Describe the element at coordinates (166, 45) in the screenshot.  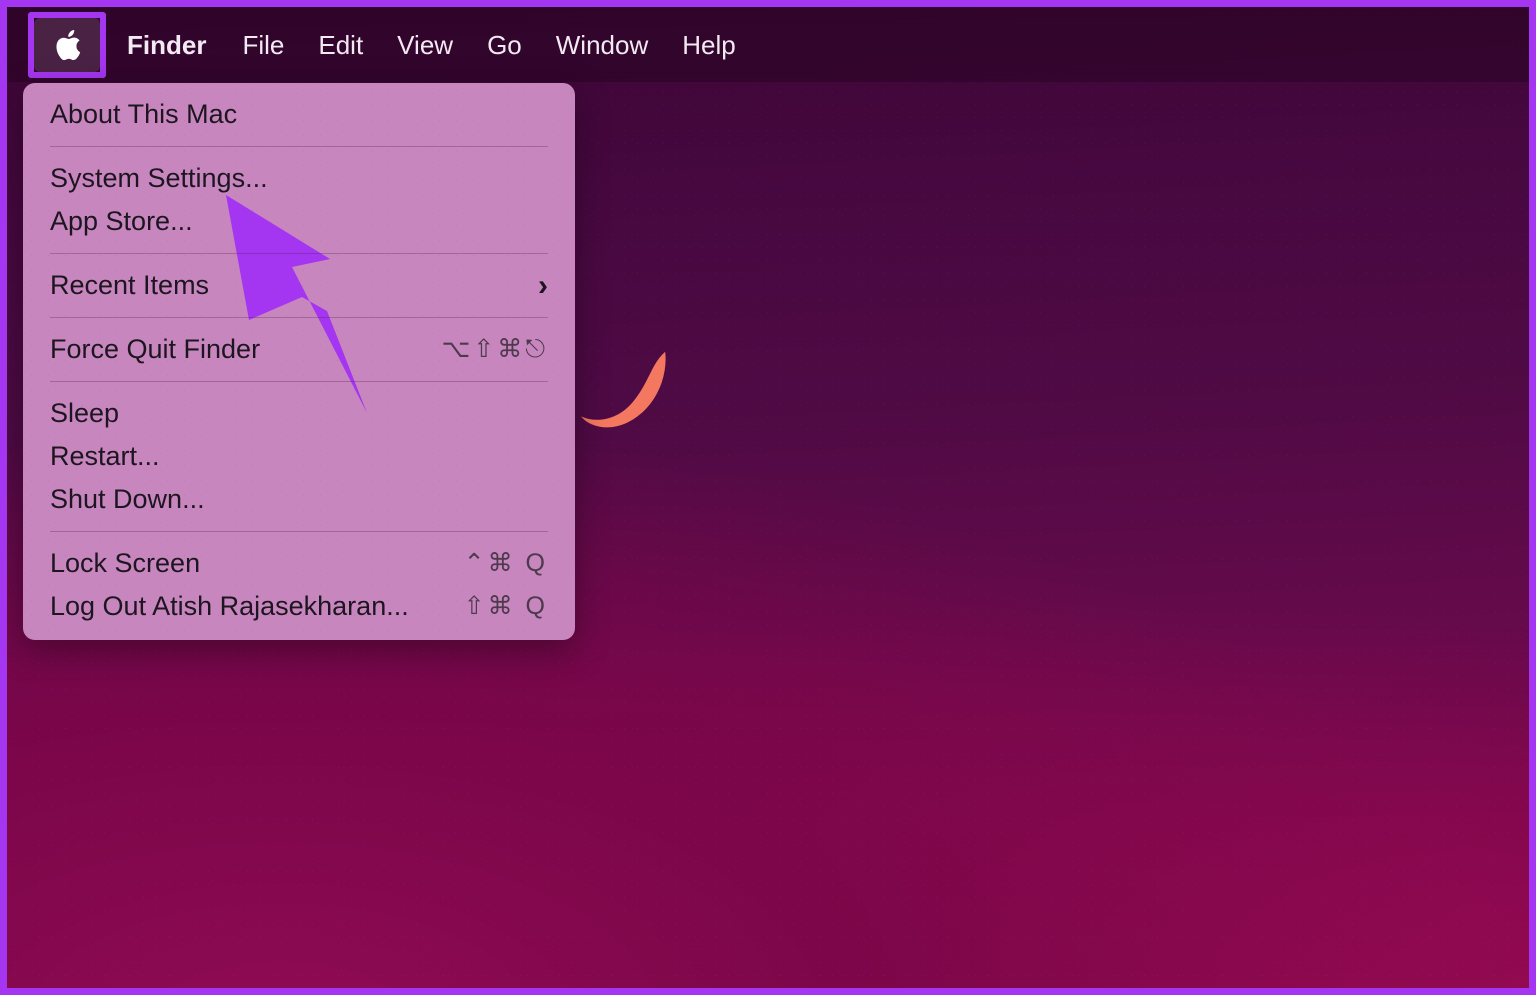
I see `menubar-item-finder: Finder` at that location.